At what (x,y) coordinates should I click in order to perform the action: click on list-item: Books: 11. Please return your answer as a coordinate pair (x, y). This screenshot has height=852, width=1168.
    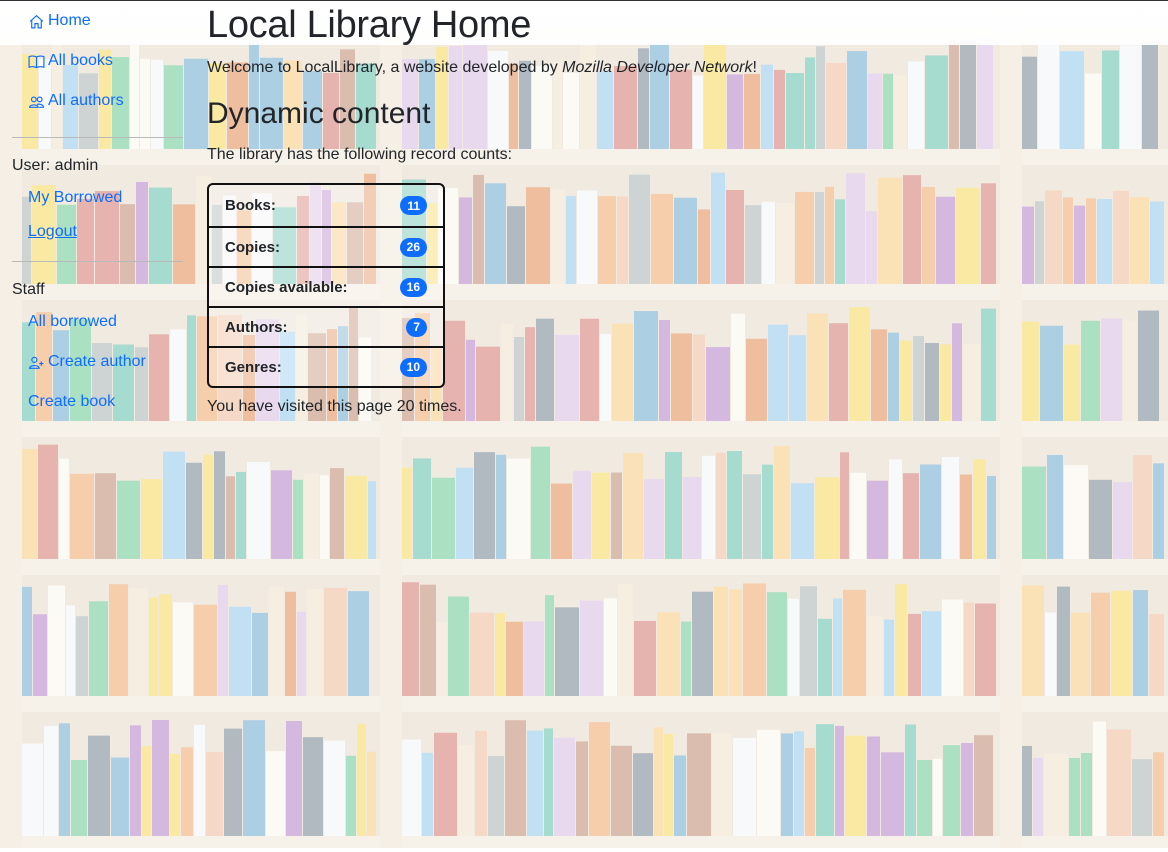
    Looking at the image, I should click on (326, 205).